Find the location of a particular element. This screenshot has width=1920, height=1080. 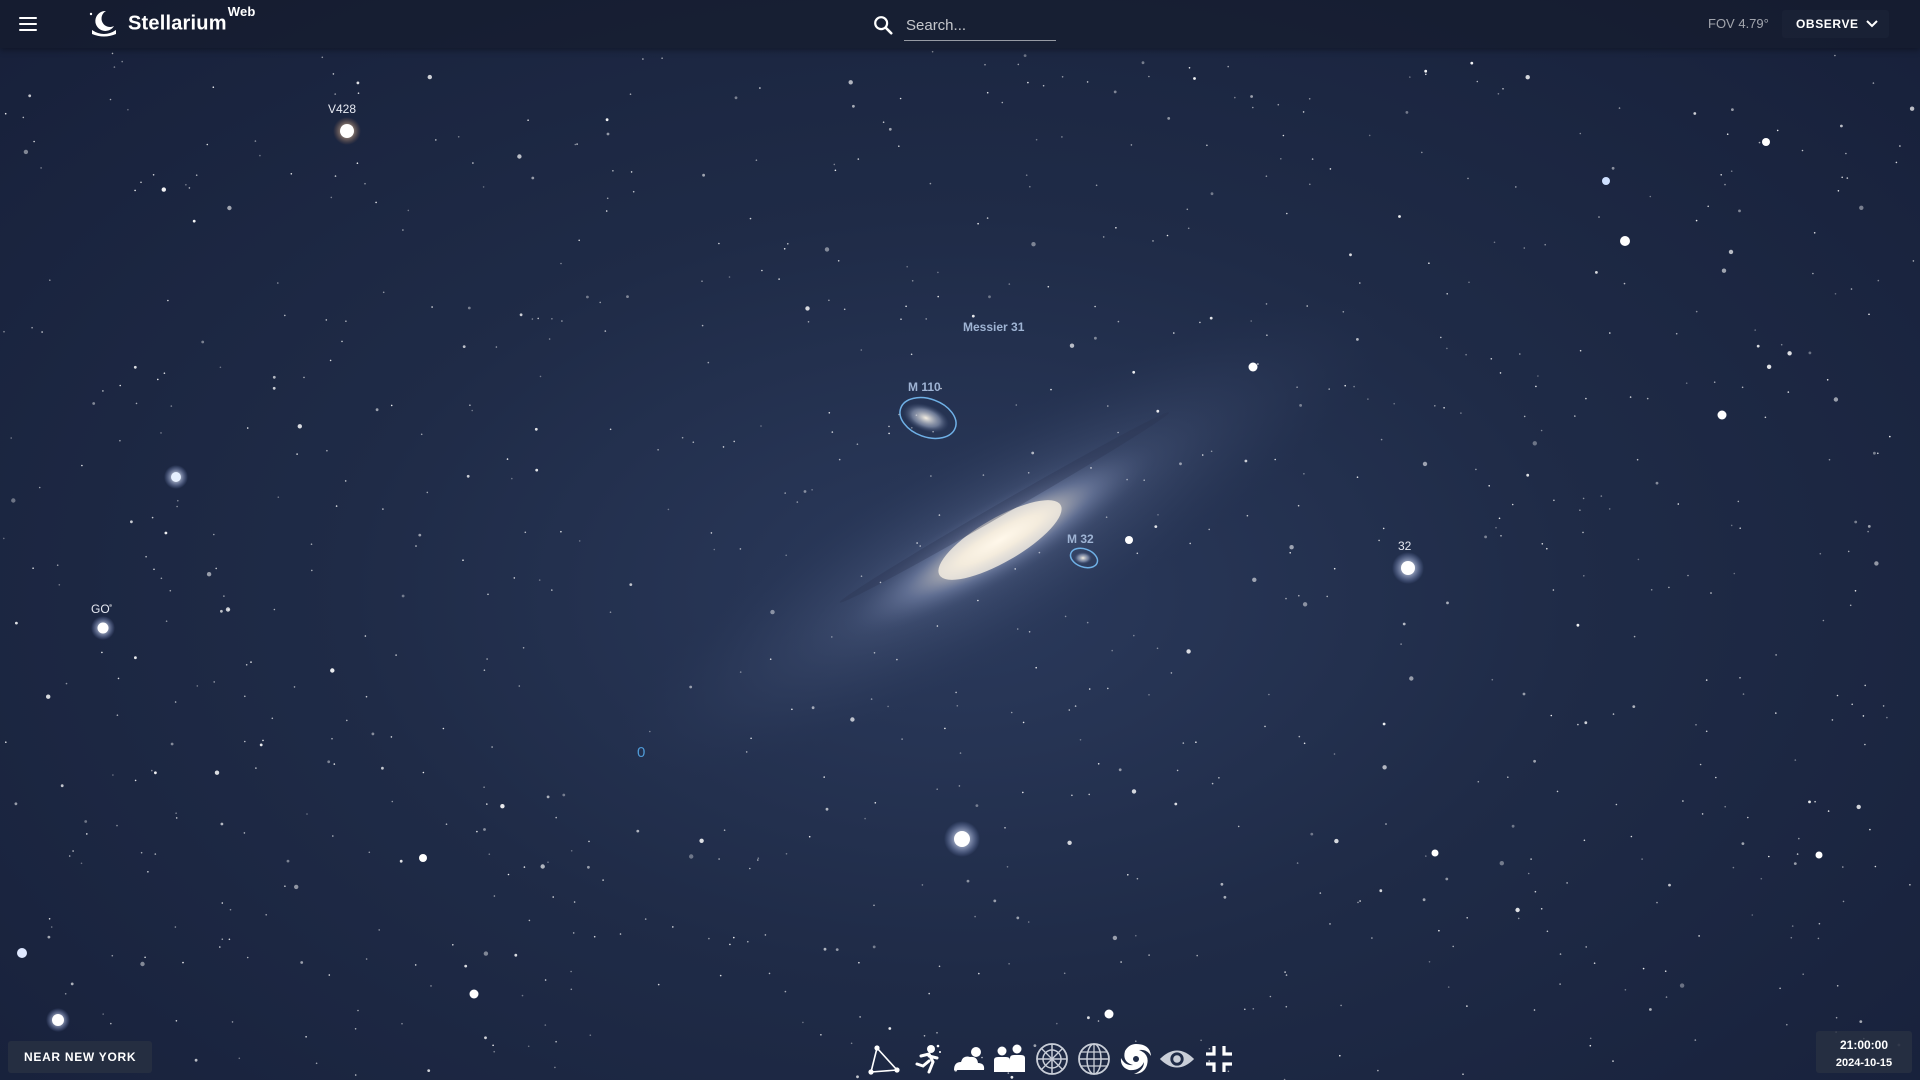

clouds-button is located at coordinates (969, 1059).